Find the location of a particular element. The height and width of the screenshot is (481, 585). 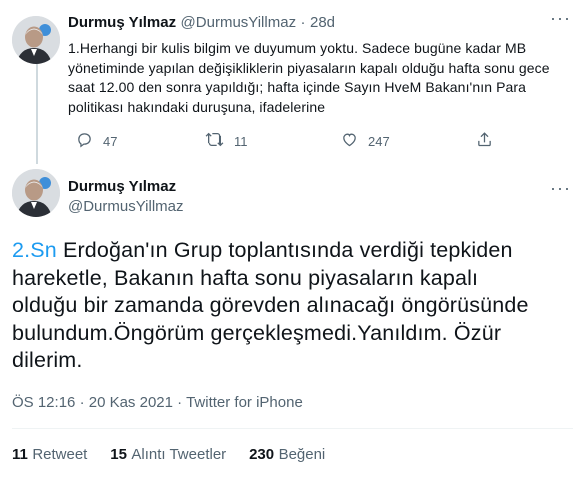

likes-number: 230 is located at coordinates (262, 454).